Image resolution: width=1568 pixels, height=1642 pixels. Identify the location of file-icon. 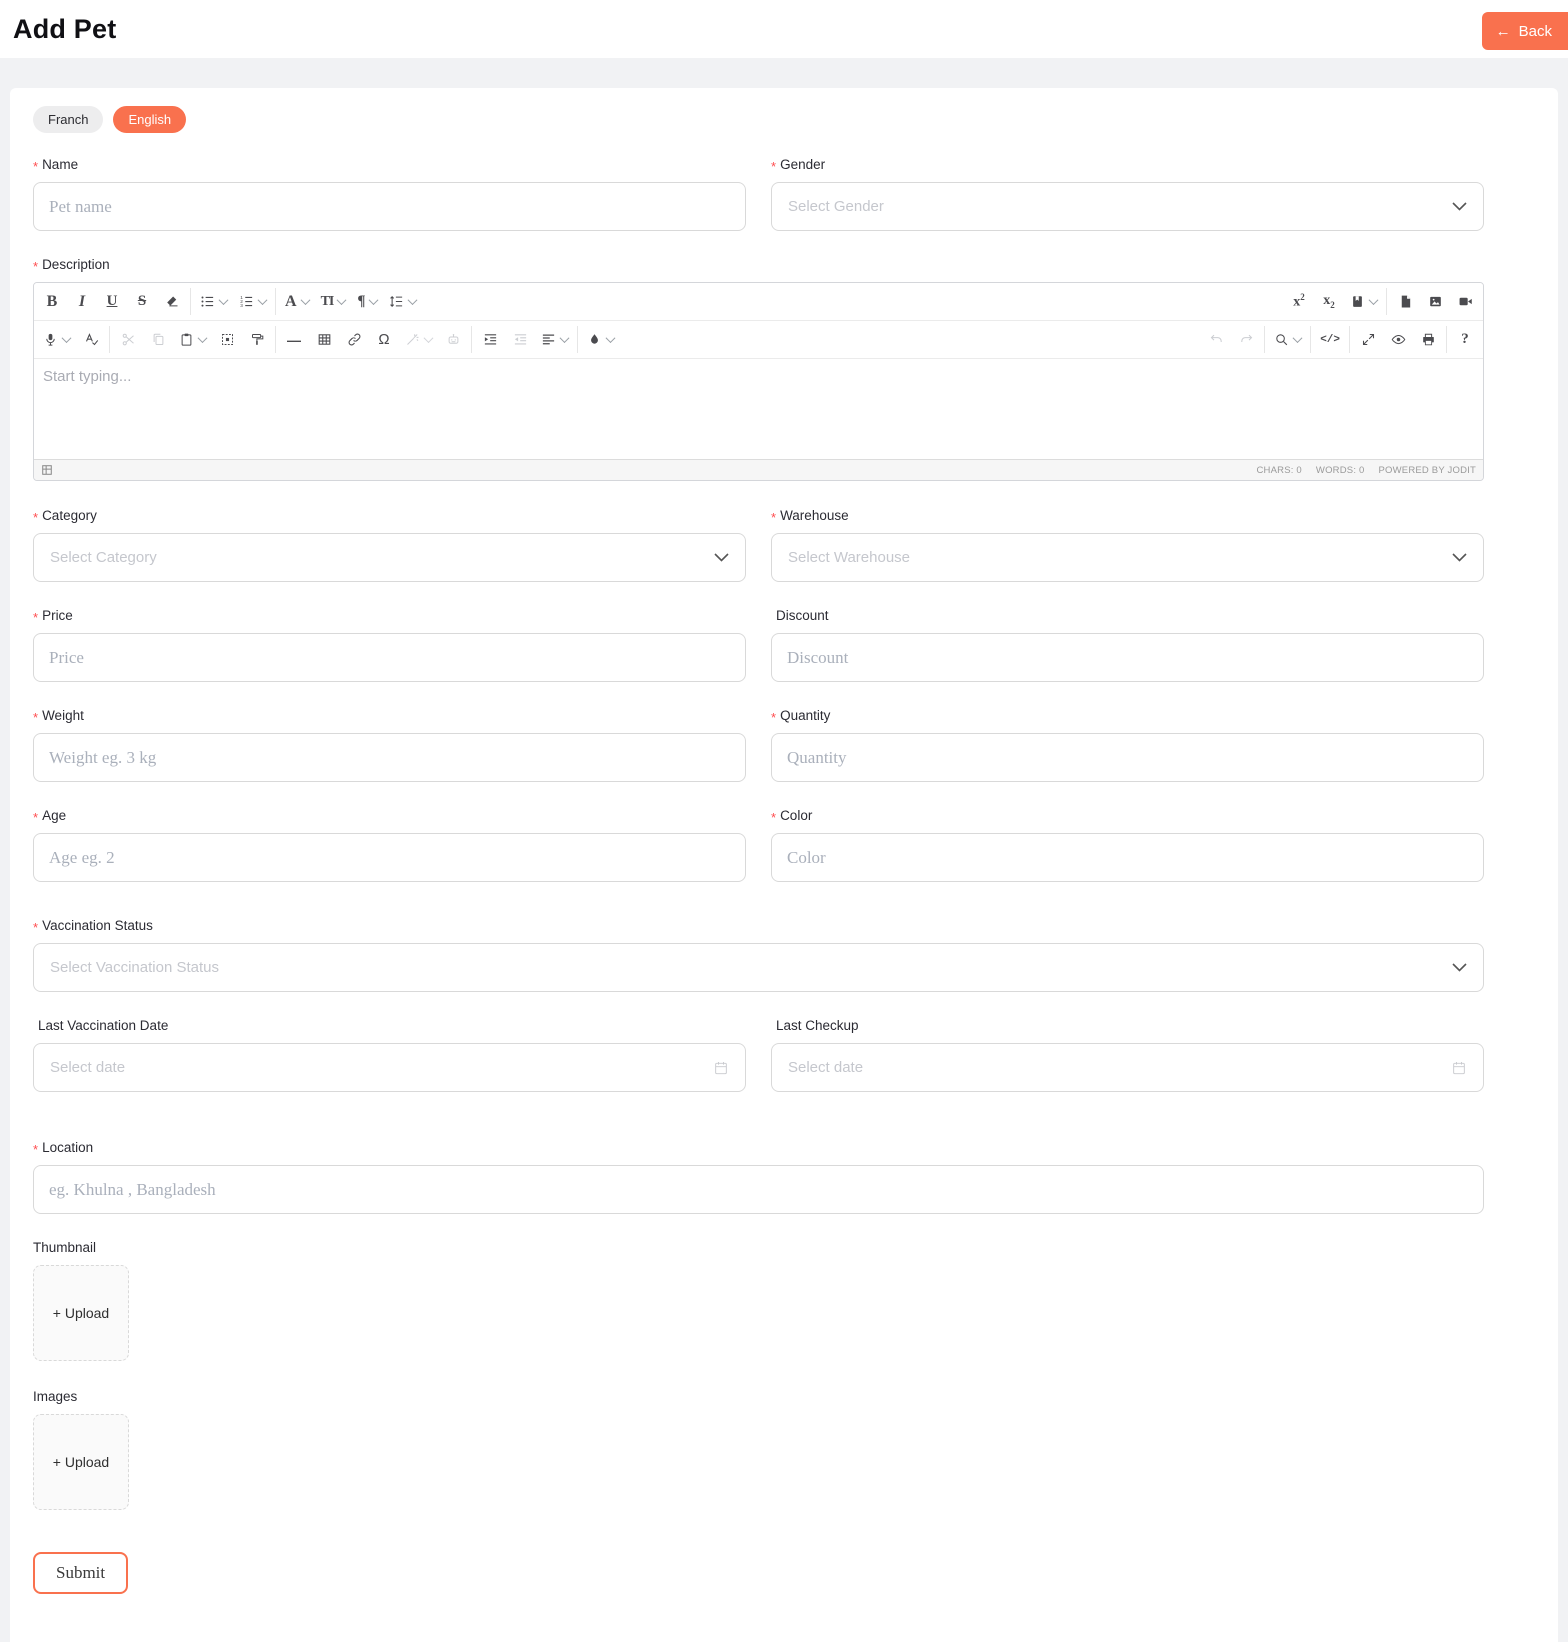
(1405, 302).